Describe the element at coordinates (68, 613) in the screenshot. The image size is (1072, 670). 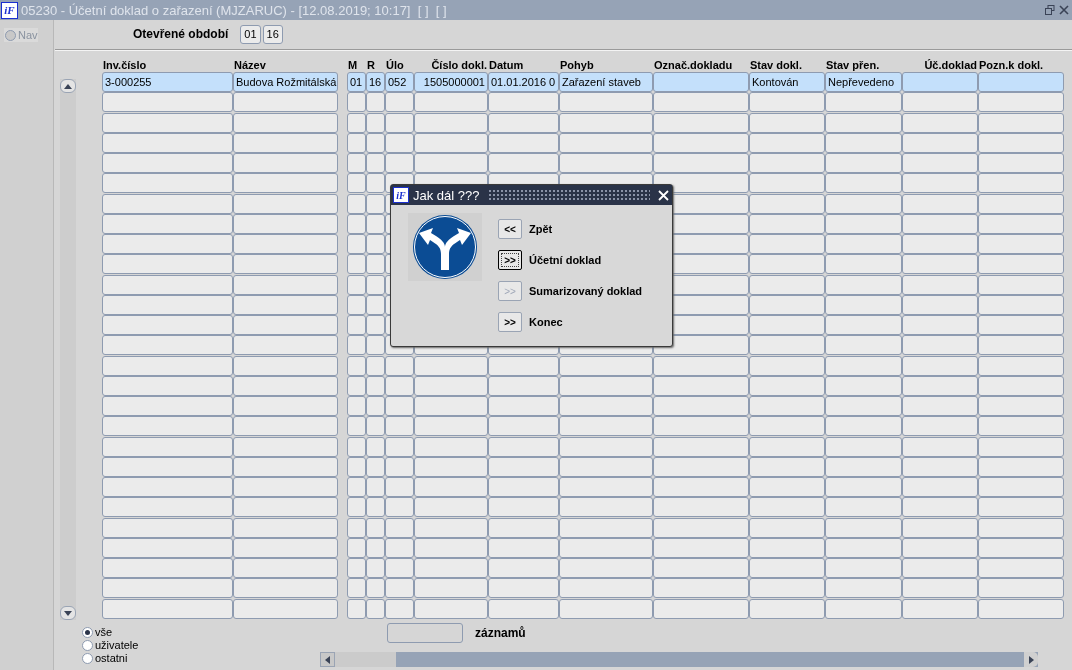
I see `scroll-down-button` at that location.